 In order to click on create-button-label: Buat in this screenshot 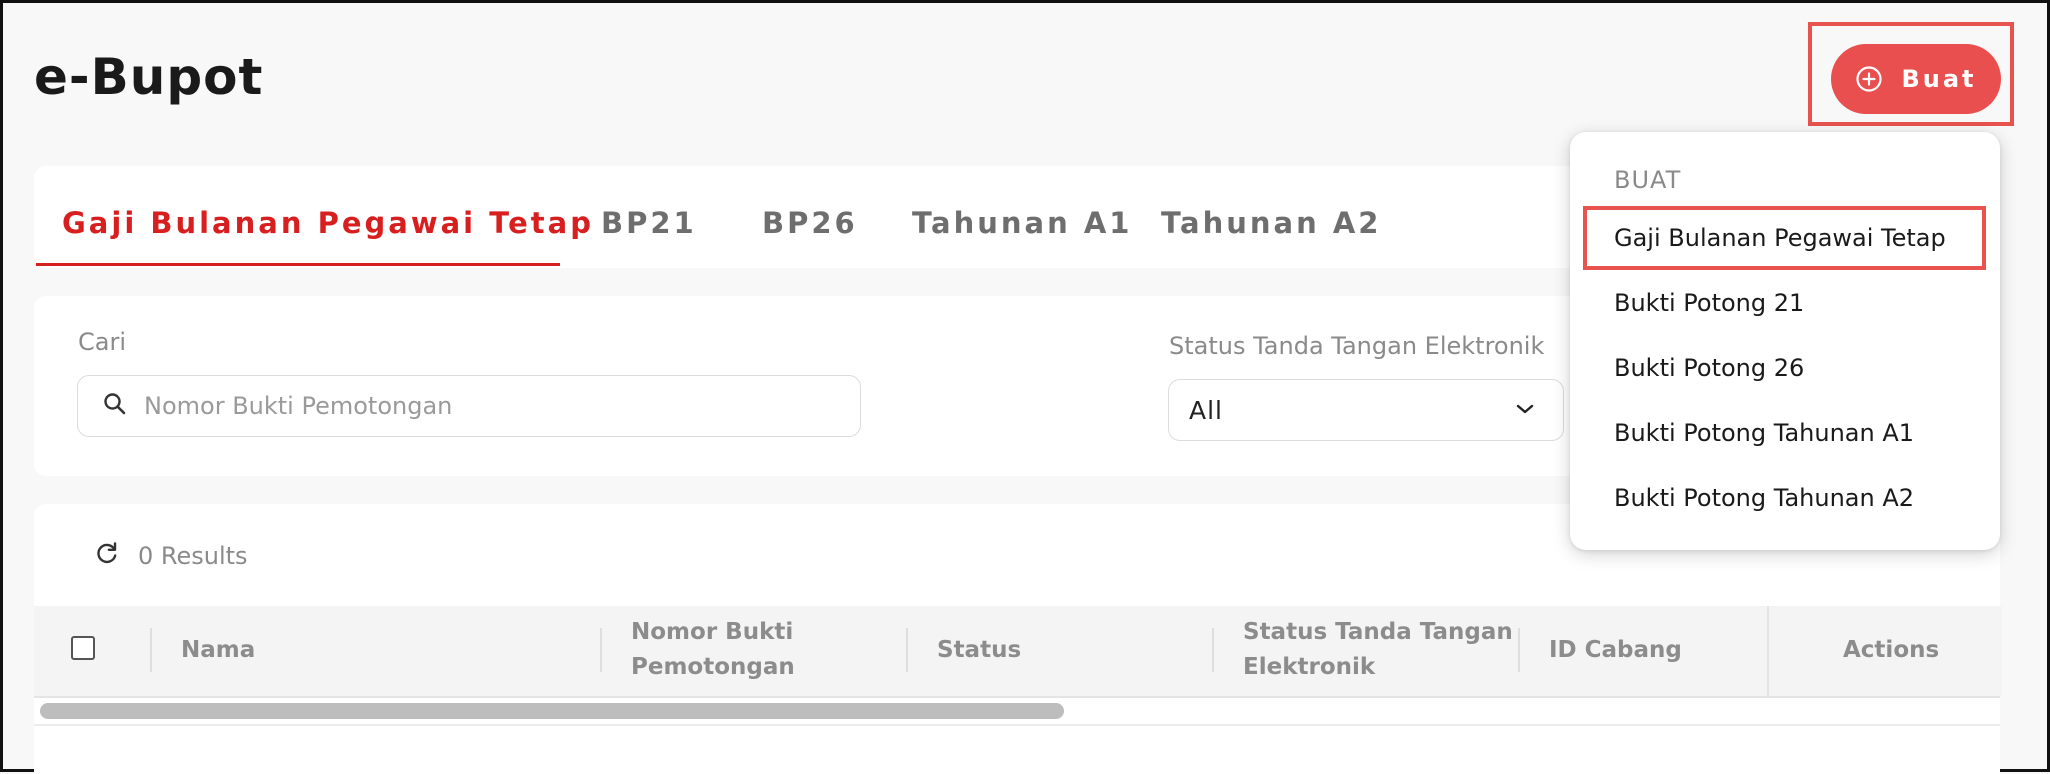, I will do `click(1939, 79)`.